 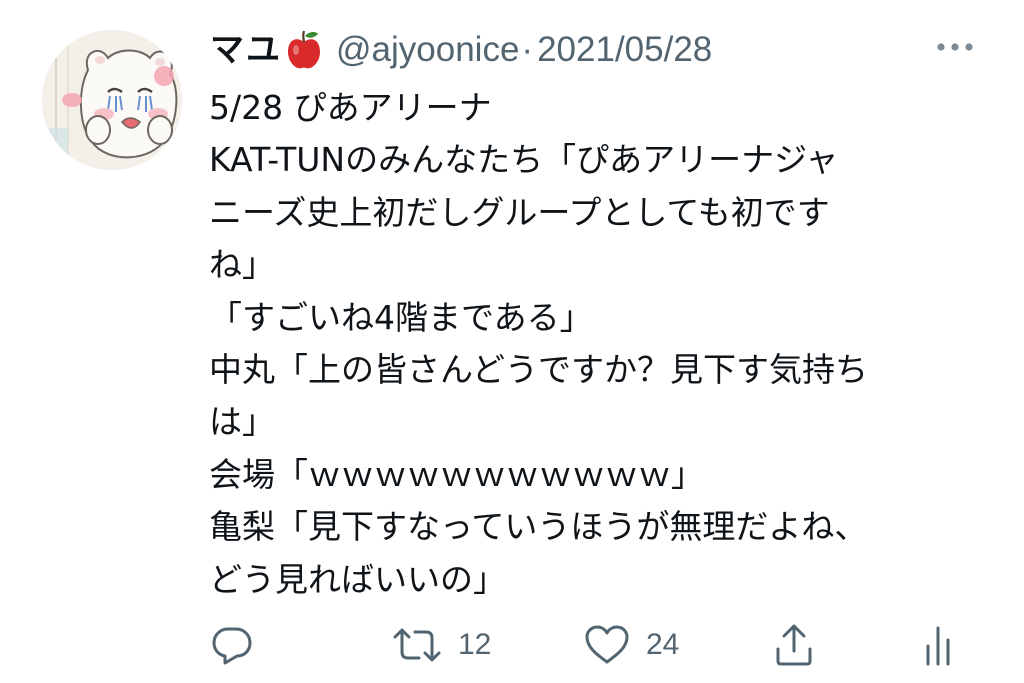 What do you see at coordinates (246, 50) in the screenshot?
I see `display-name: マユ` at bounding box center [246, 50].